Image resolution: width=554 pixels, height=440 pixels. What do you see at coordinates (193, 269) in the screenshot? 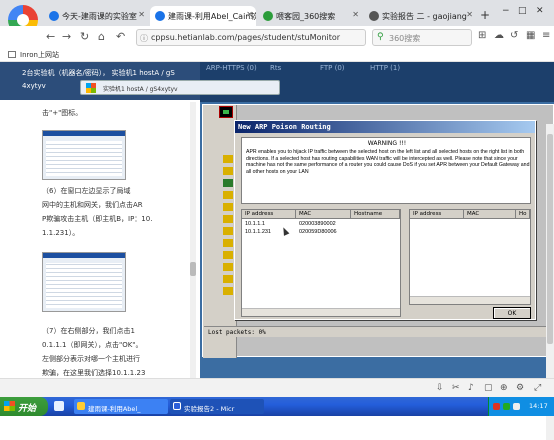
I see `panel-scroll-thumb` at bounding box center [193, 269].